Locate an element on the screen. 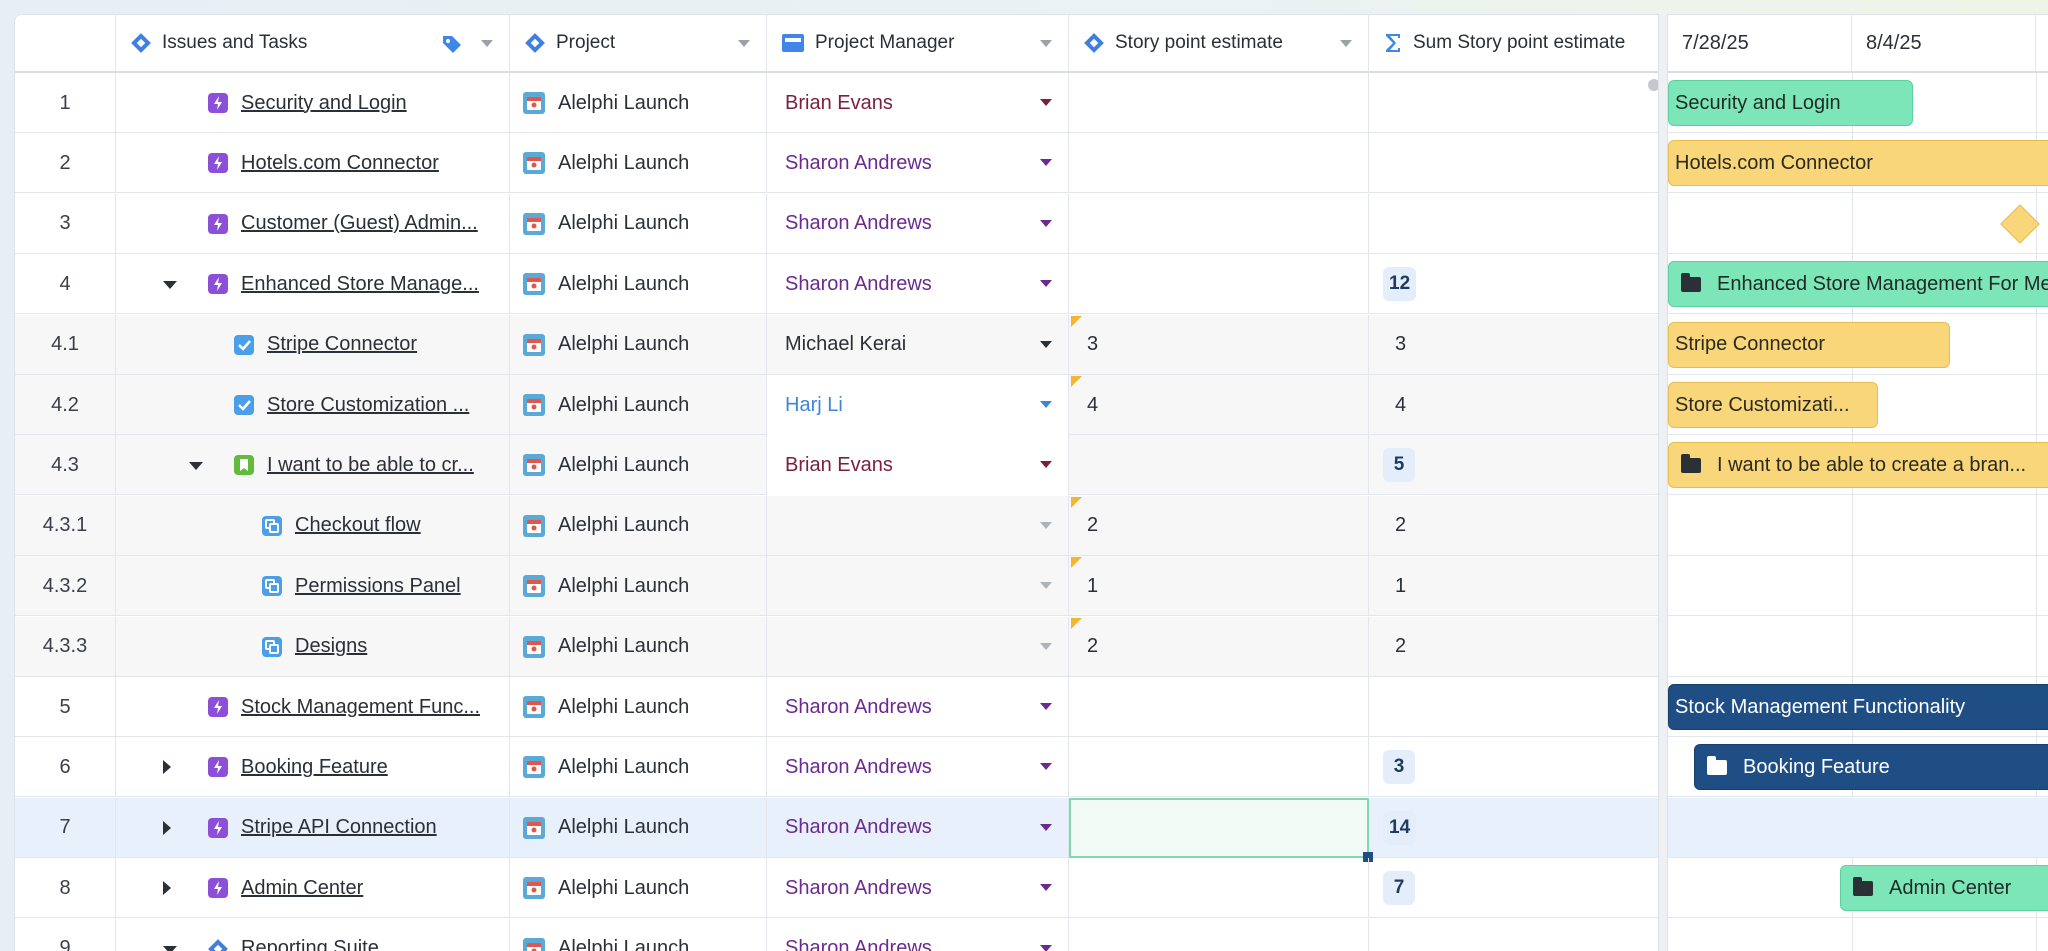 The height and width of the screenshot is (951, 2048). issue-cell: Checkout flow is located at coordinates (313, 525).